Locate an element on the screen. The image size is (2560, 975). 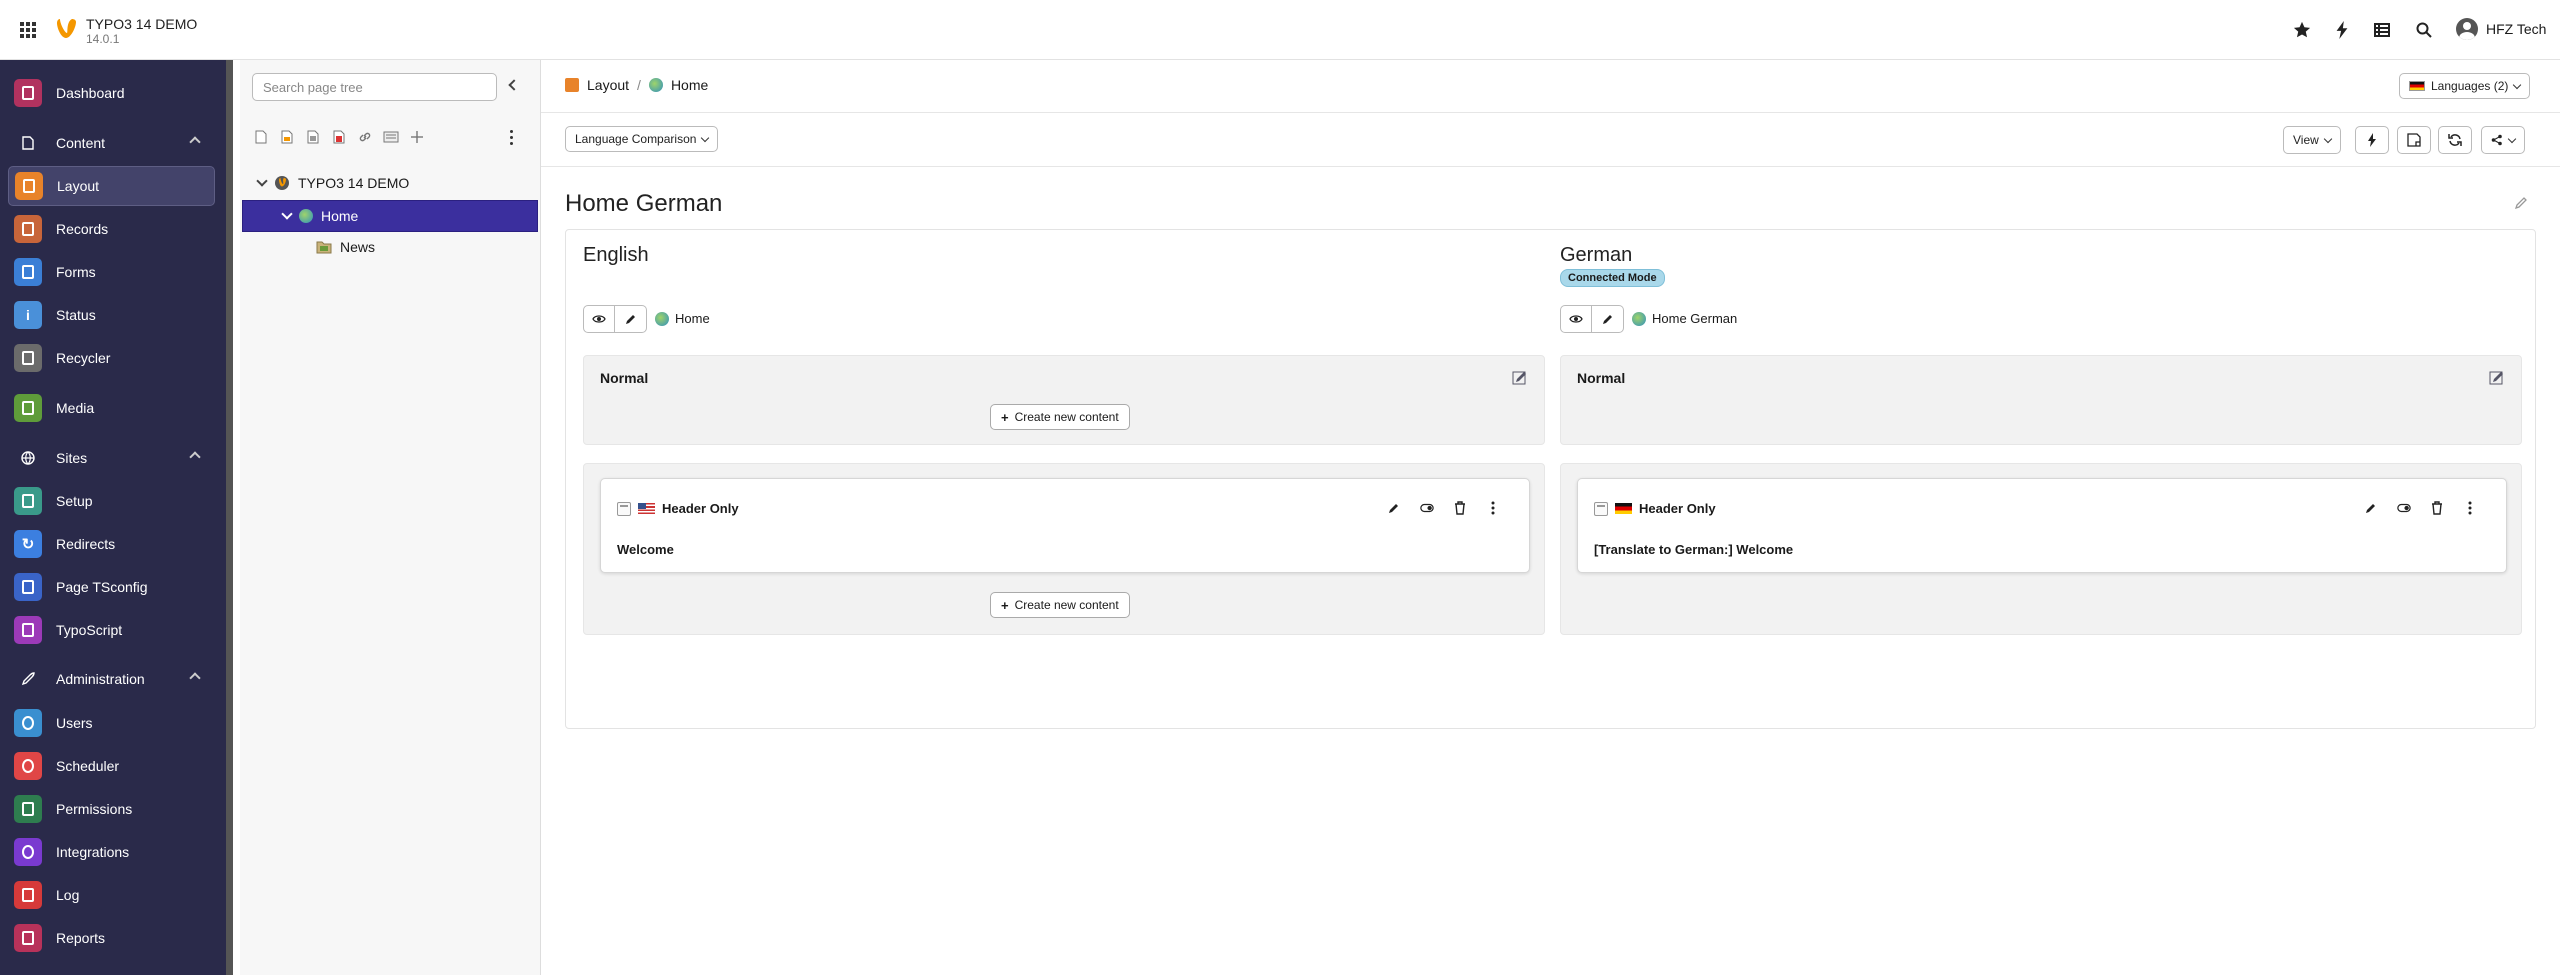
module-recycler: Recycler is located at coordinates (111, 358).